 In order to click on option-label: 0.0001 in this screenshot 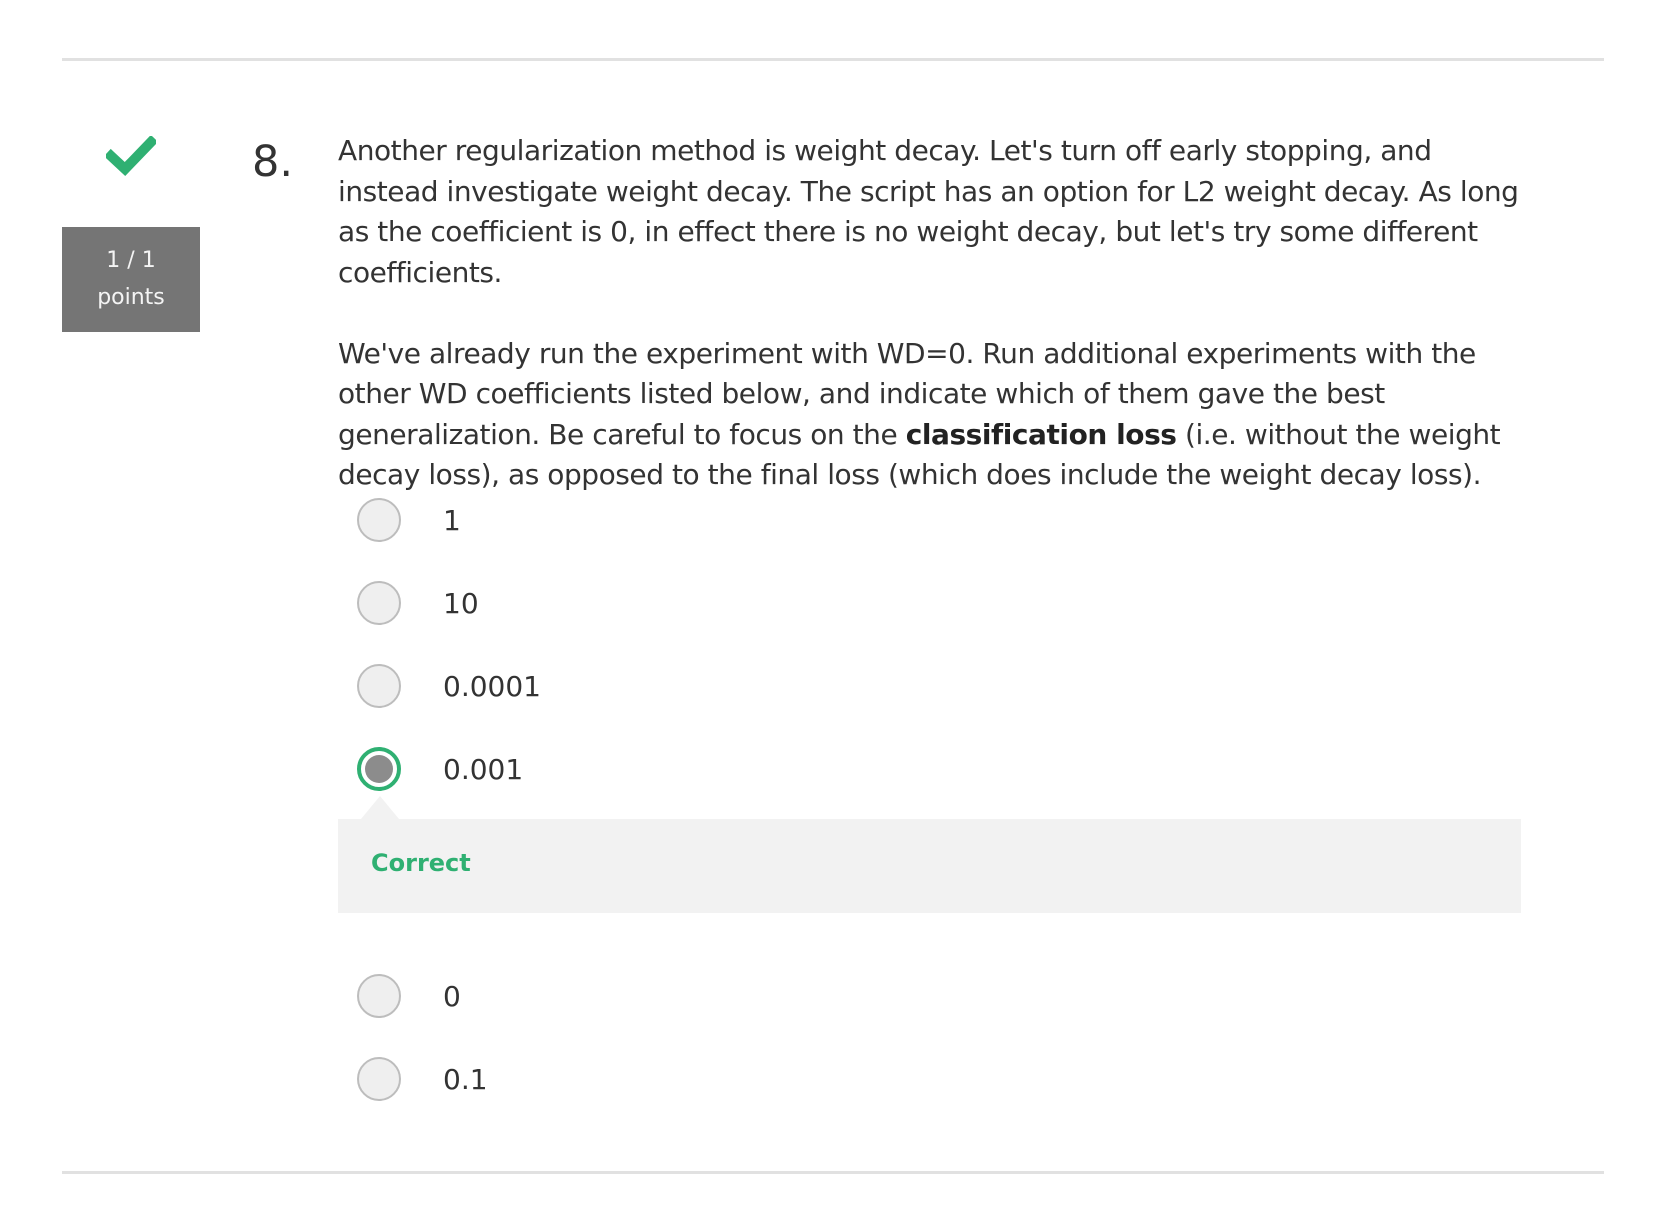, I will do `click(492, 686)`.